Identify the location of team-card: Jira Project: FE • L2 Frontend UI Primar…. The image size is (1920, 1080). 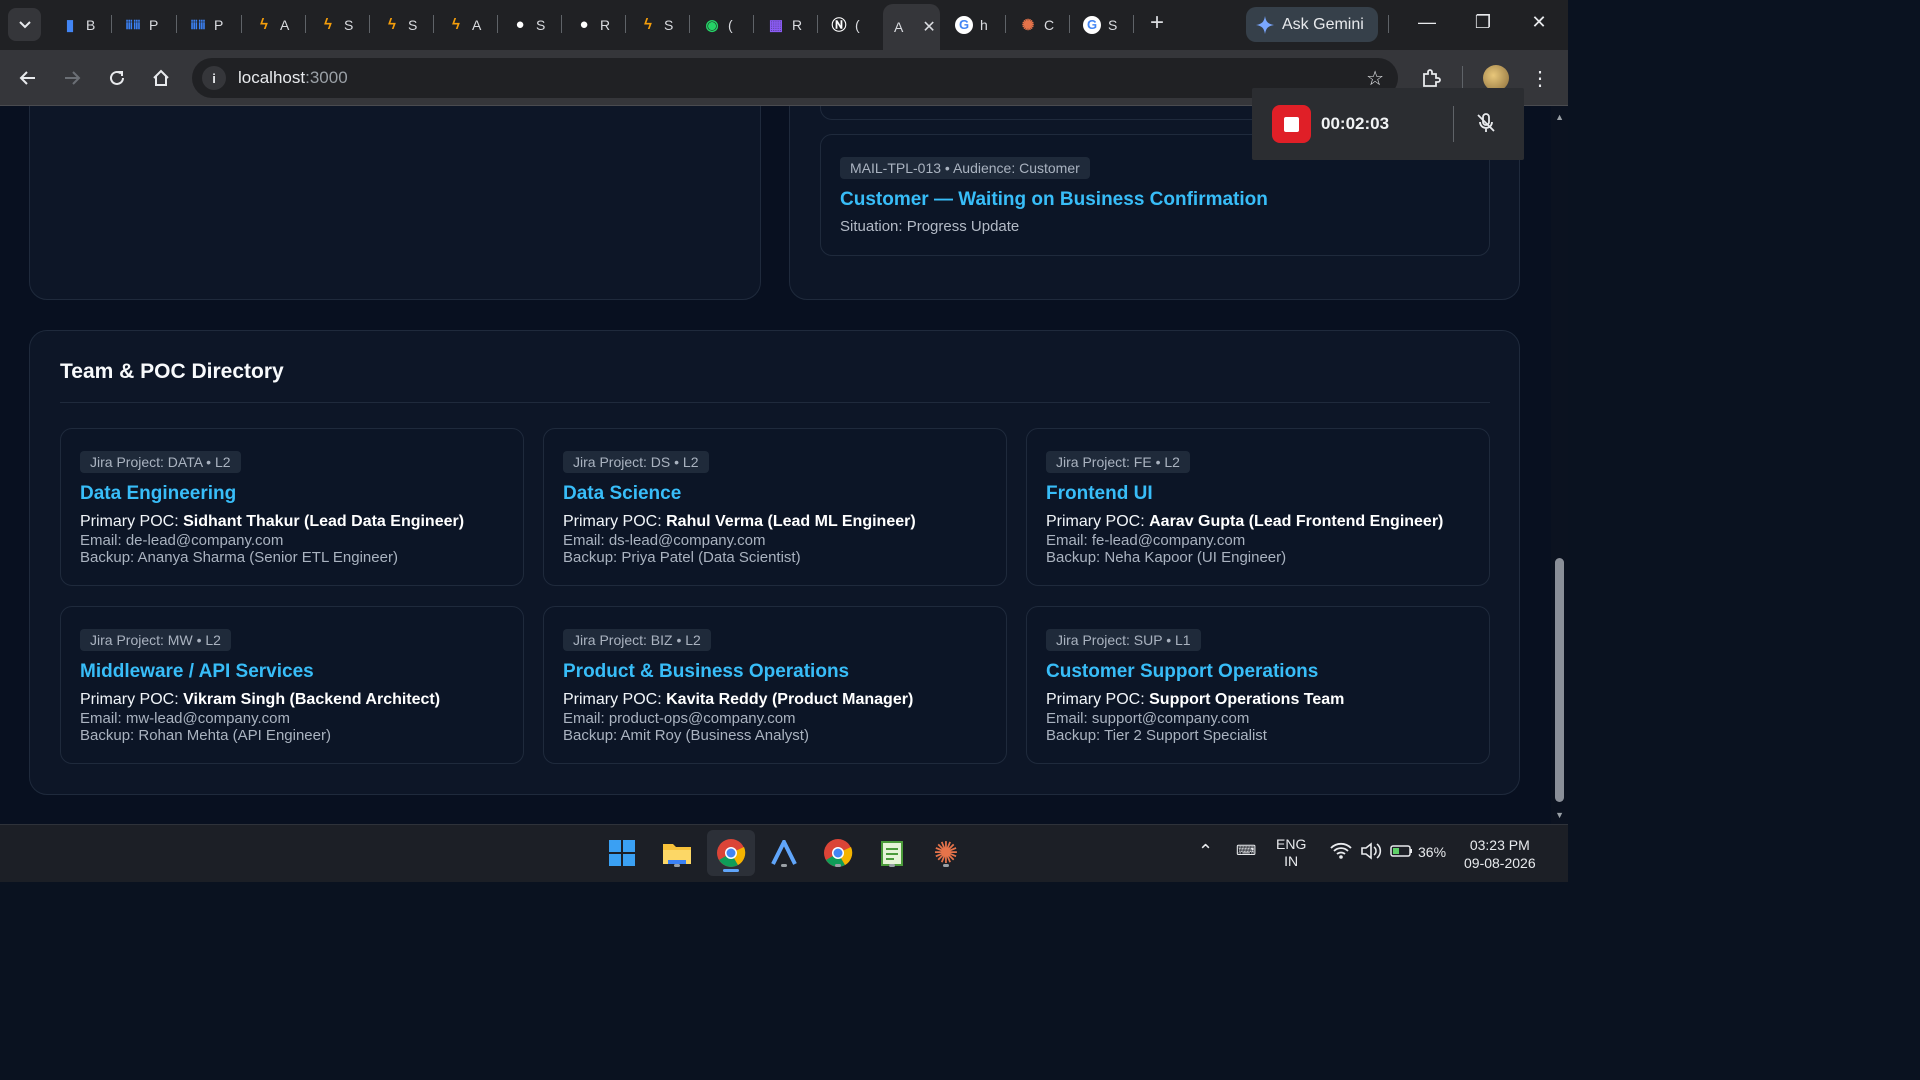
(1258, 507).